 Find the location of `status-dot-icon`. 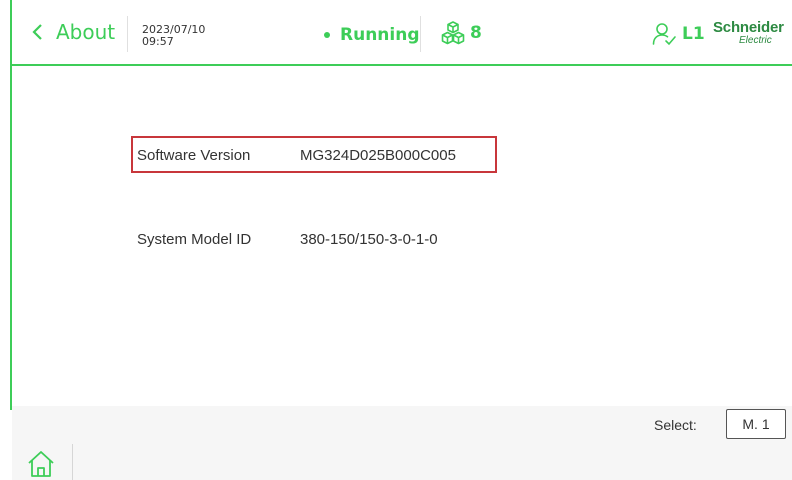

status-dot-icon is located at coordinates (327, 35).